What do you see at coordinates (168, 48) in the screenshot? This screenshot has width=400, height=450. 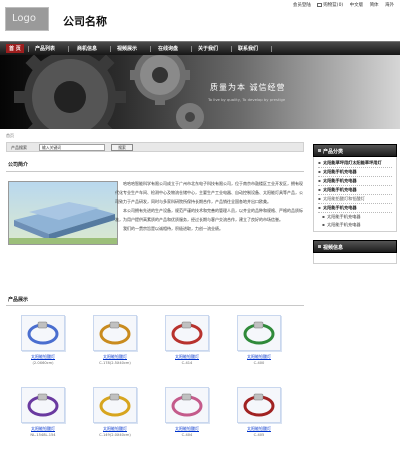 I see `nav-inquiry: 在线询盘` at bounding box center [168, 48].